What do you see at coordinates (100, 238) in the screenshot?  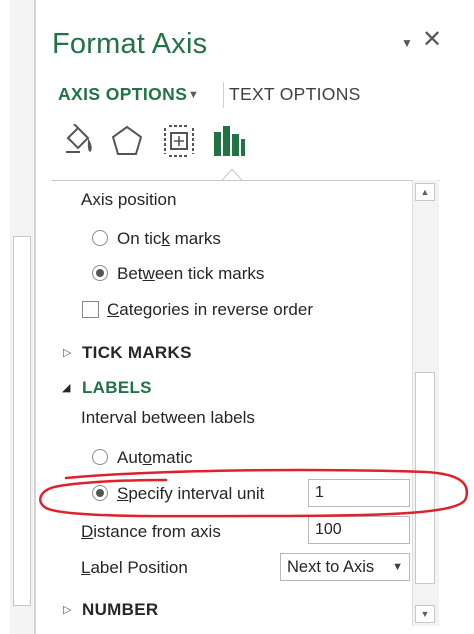 I see `on-tick-marks-radio` at bounding box center [100, 238].